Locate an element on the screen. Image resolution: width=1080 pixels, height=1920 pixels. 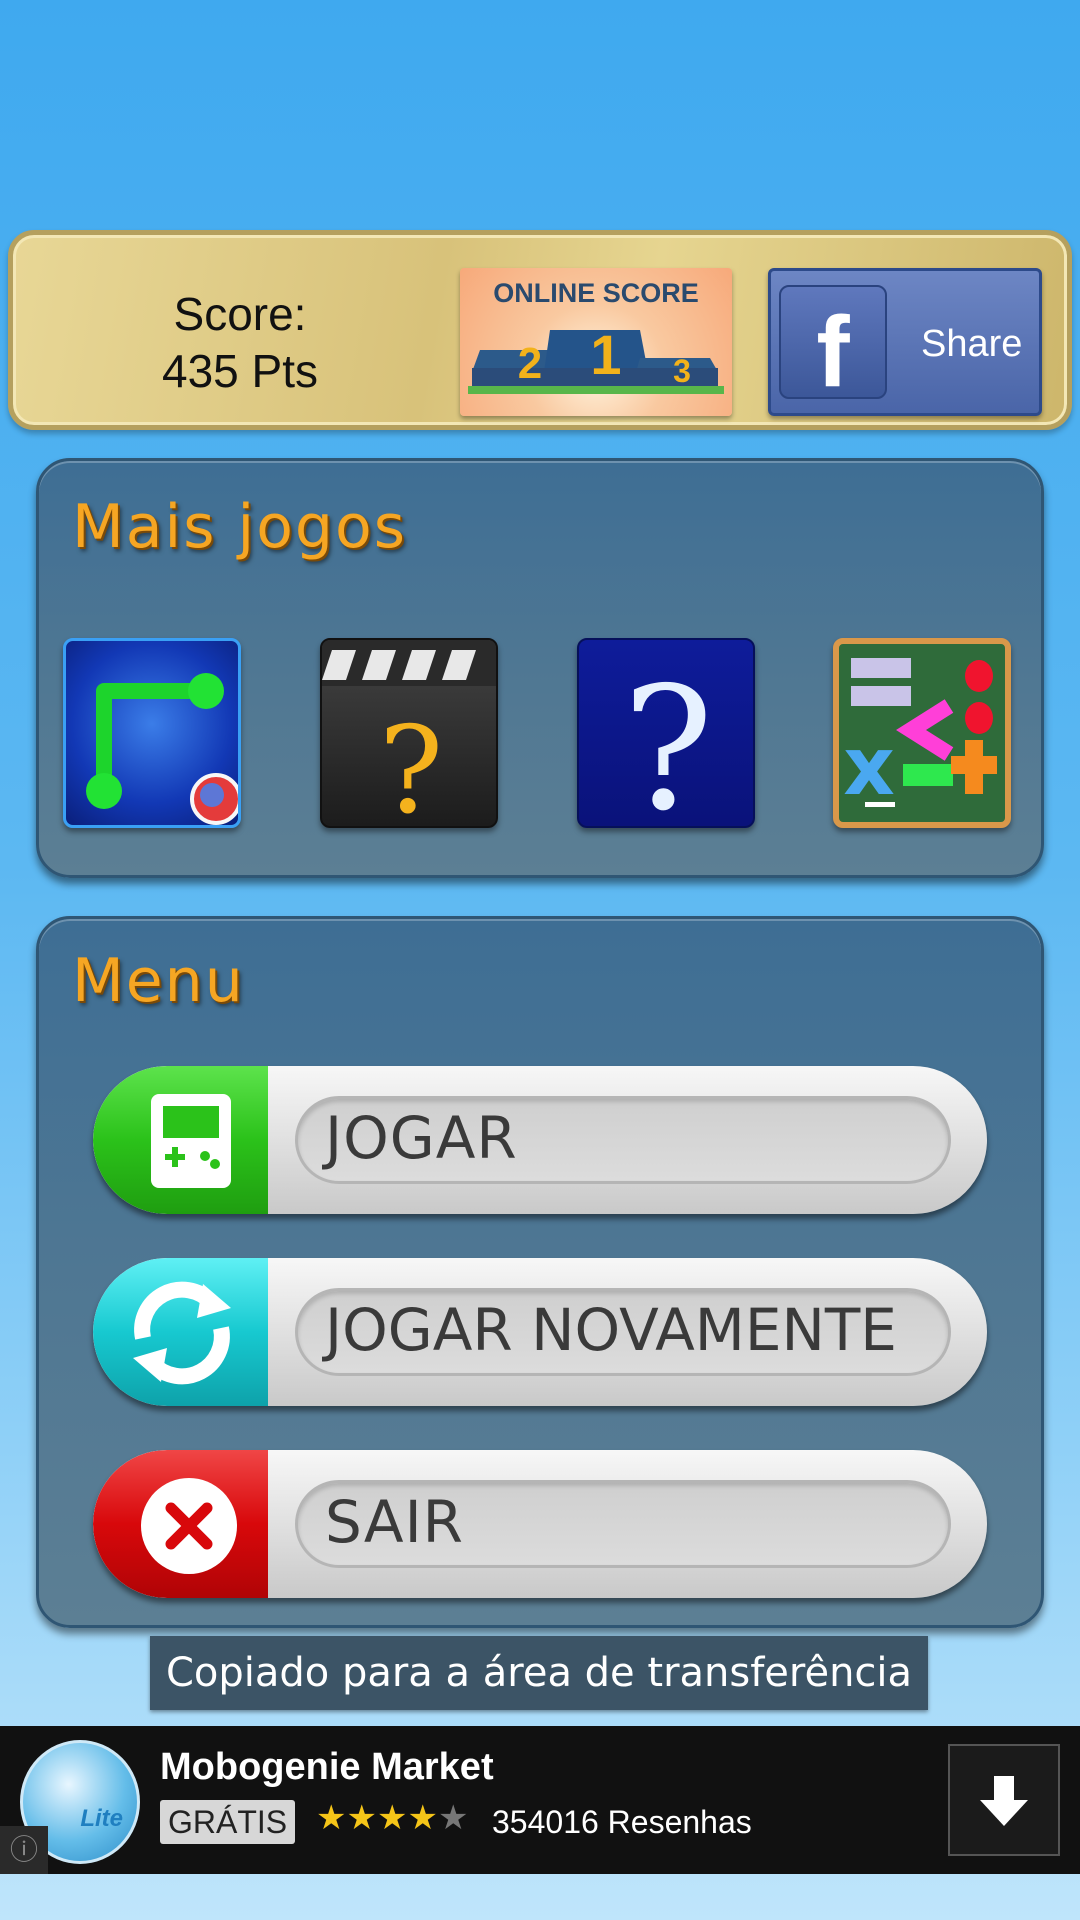
menu-title: Menu is located at coordinates (158, 981).